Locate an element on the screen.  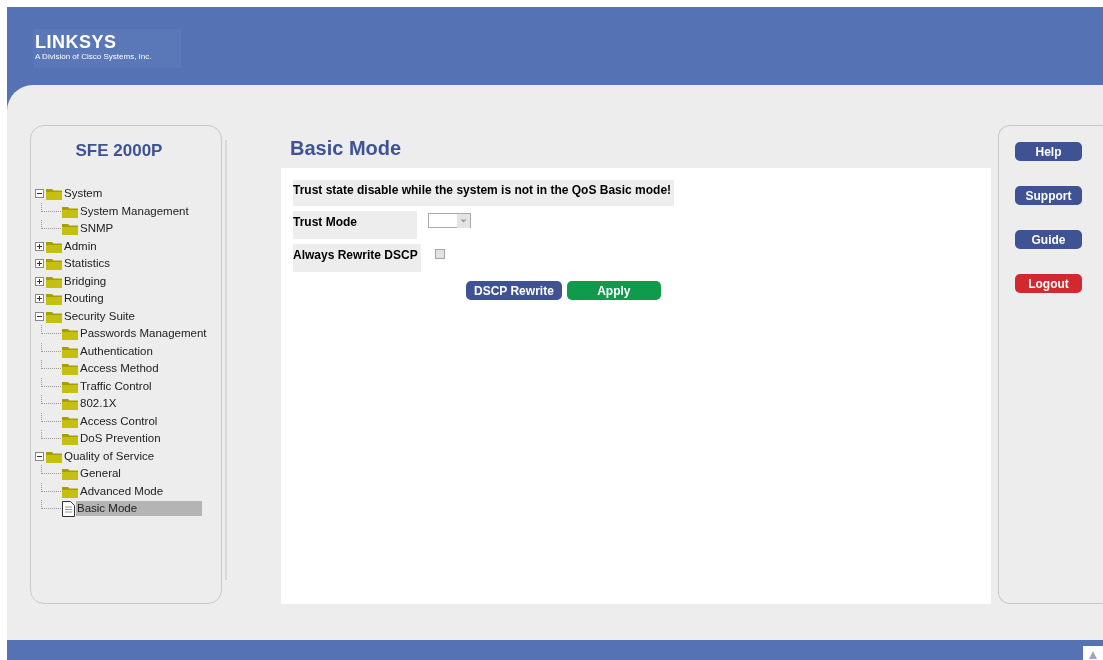
tree-item: Access Method is located at coordinates (119, 369).